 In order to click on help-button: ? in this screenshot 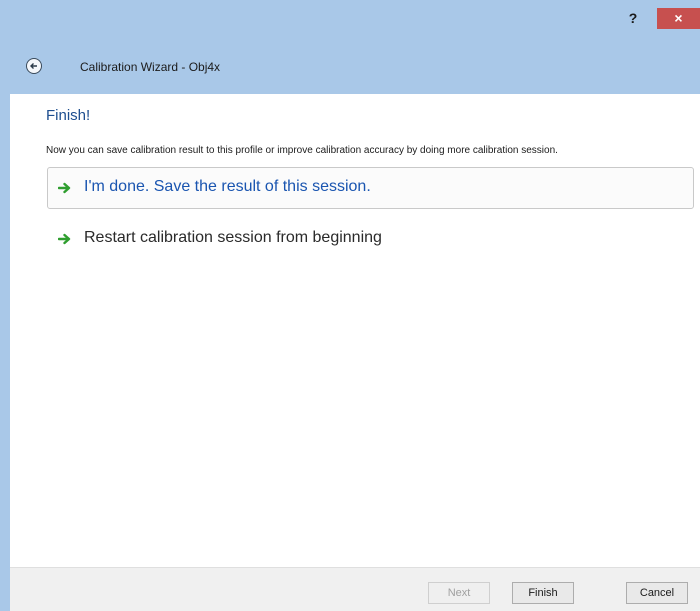, I will do `click(633, 18)`.